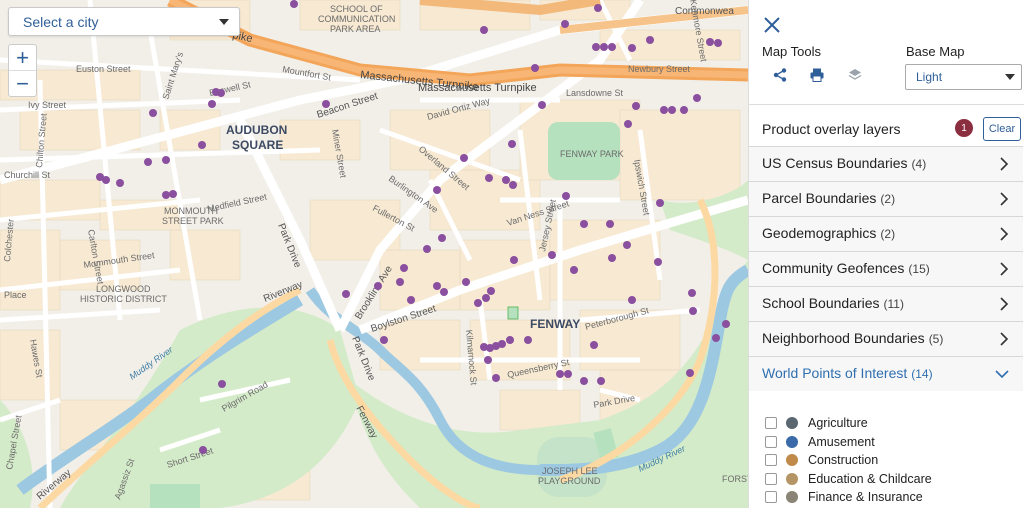 The width and height of the screenshot is (1024, 508). What do you see at coordinates (886, 198) in the screenshot?
I see `layer-parcel-boundaries: Parcel Boundaries (2)` at bounding box center [886, 198].